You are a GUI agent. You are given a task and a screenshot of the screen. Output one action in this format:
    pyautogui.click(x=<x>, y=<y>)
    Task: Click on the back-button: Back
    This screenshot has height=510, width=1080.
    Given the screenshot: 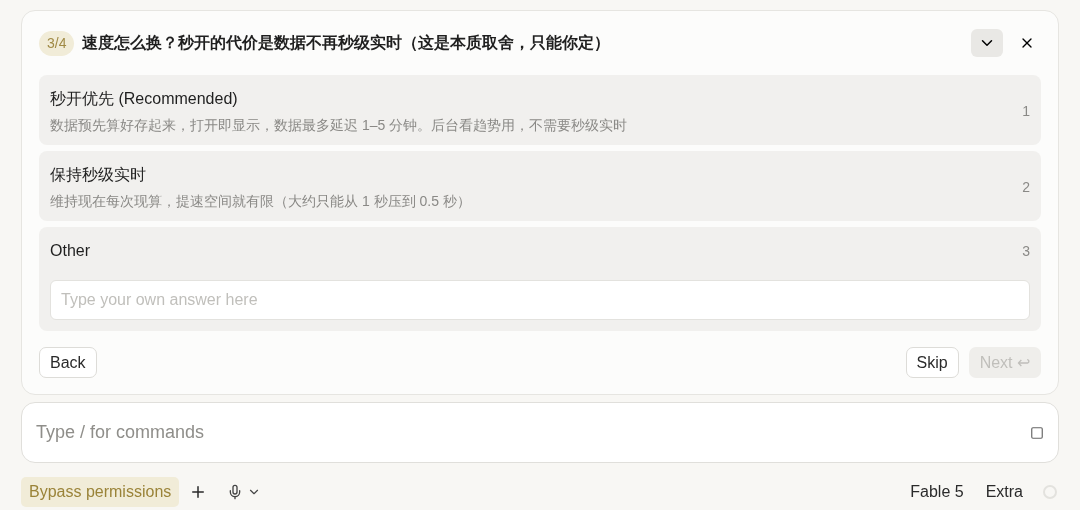 What is the action you would take?
    pyautogui.click(x=68, y=362)
    